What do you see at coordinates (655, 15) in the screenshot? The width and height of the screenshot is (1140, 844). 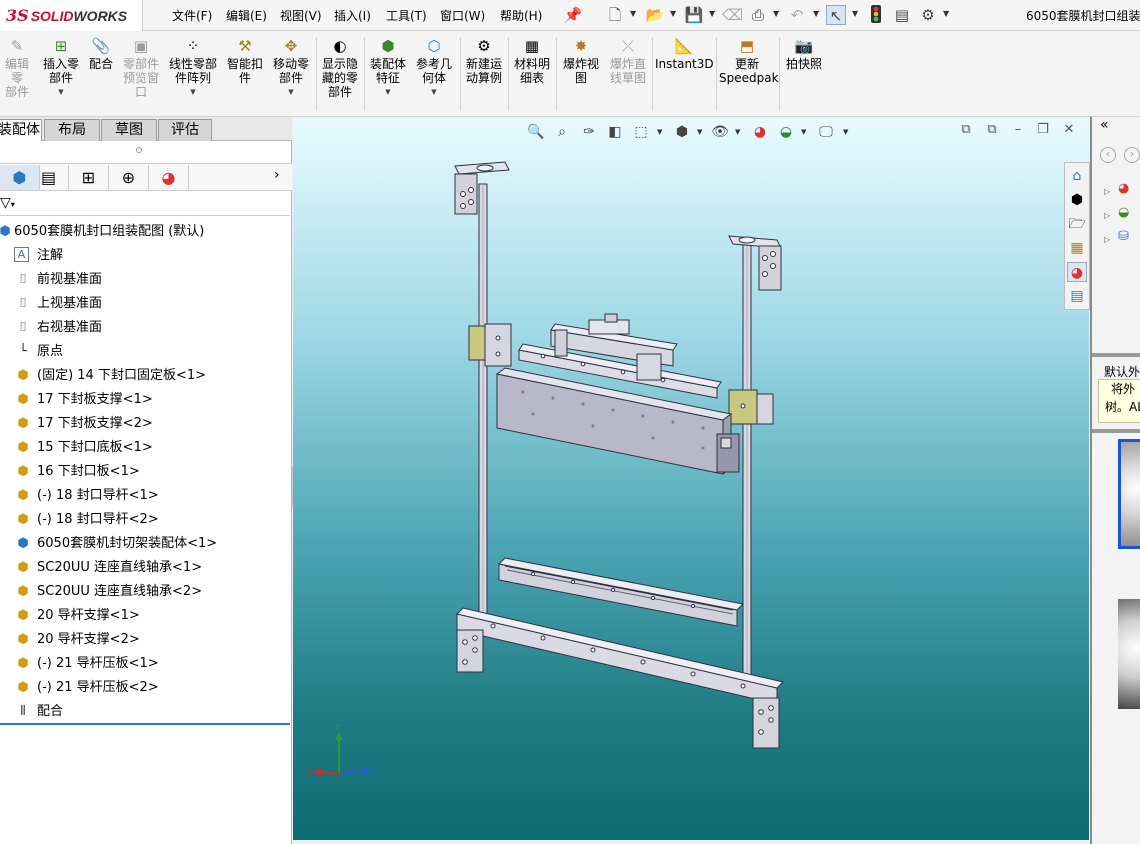 I see `open-file-icon: 📂` at bounding box center [655, 15].